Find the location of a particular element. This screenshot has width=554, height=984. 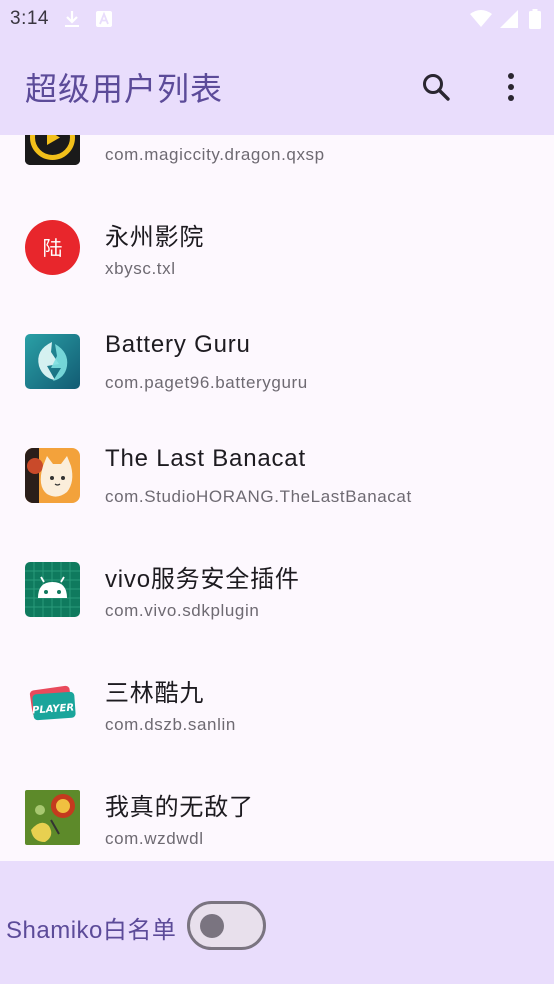

app-name: vivo服务安全插件 is located at coordinates (202, 579).